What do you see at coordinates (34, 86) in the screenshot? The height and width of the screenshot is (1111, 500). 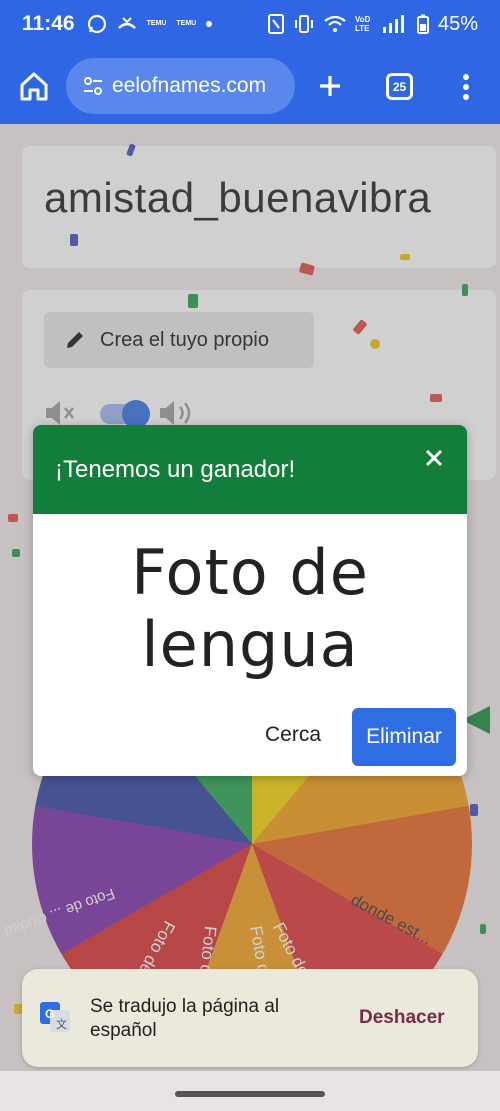 I see `home-icon` at bounding box center [34, 86].